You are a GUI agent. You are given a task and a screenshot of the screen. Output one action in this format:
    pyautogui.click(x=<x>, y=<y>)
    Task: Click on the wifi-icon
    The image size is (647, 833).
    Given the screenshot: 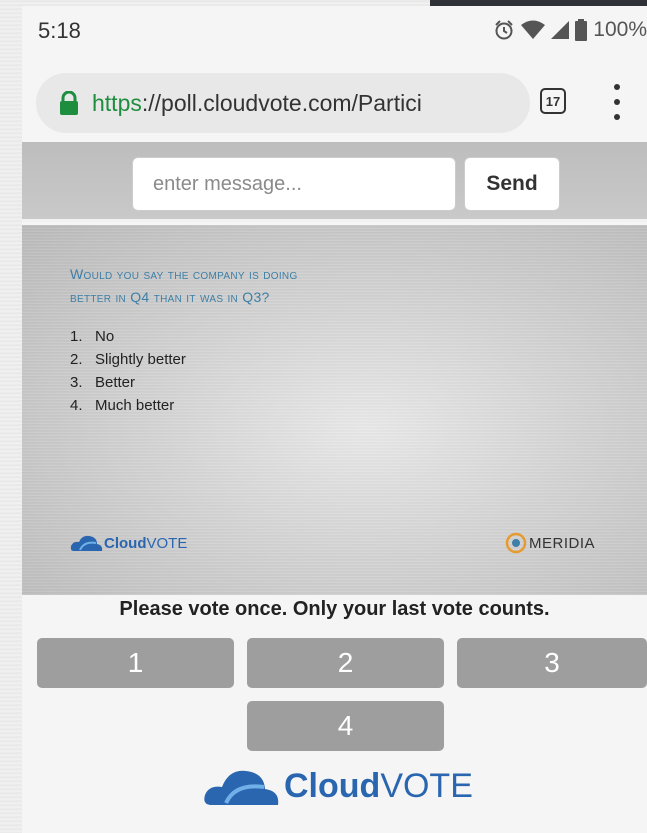 What is the action you would take?
    pyautogui.click(x=533, y=29)
    